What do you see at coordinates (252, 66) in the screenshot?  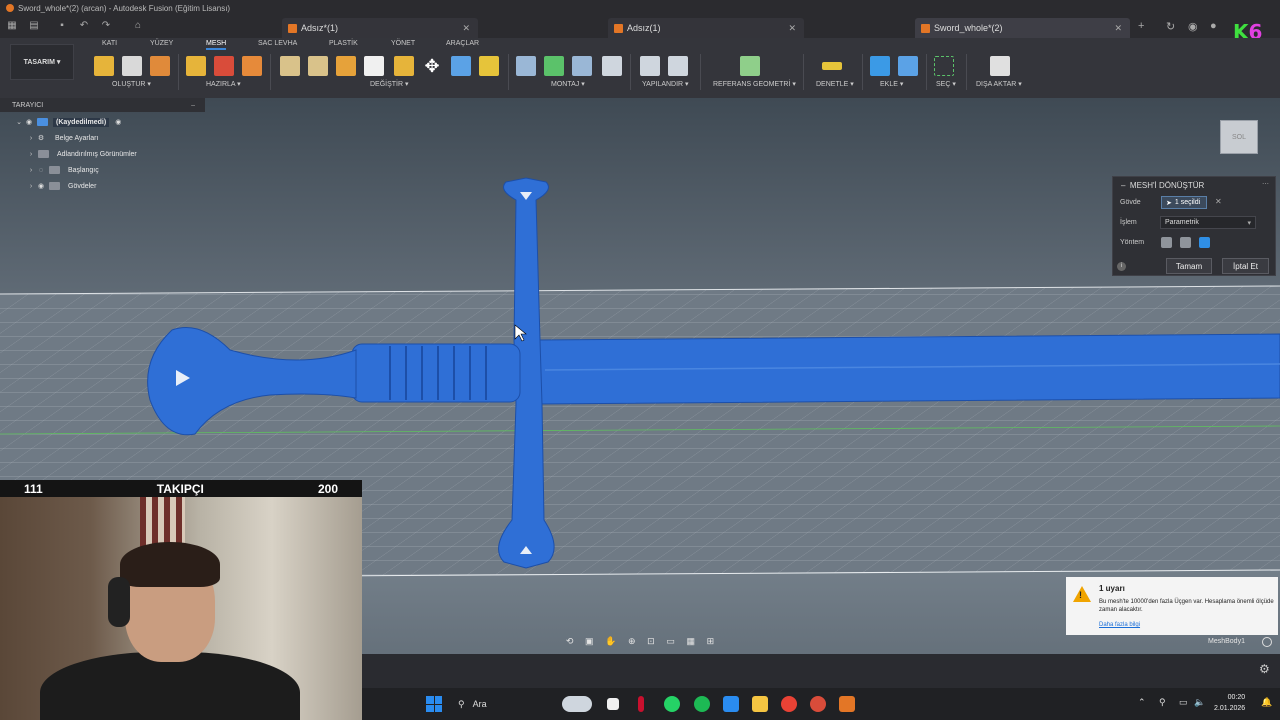 I see `generate-faces-icon` at bounding box center [252, 66].